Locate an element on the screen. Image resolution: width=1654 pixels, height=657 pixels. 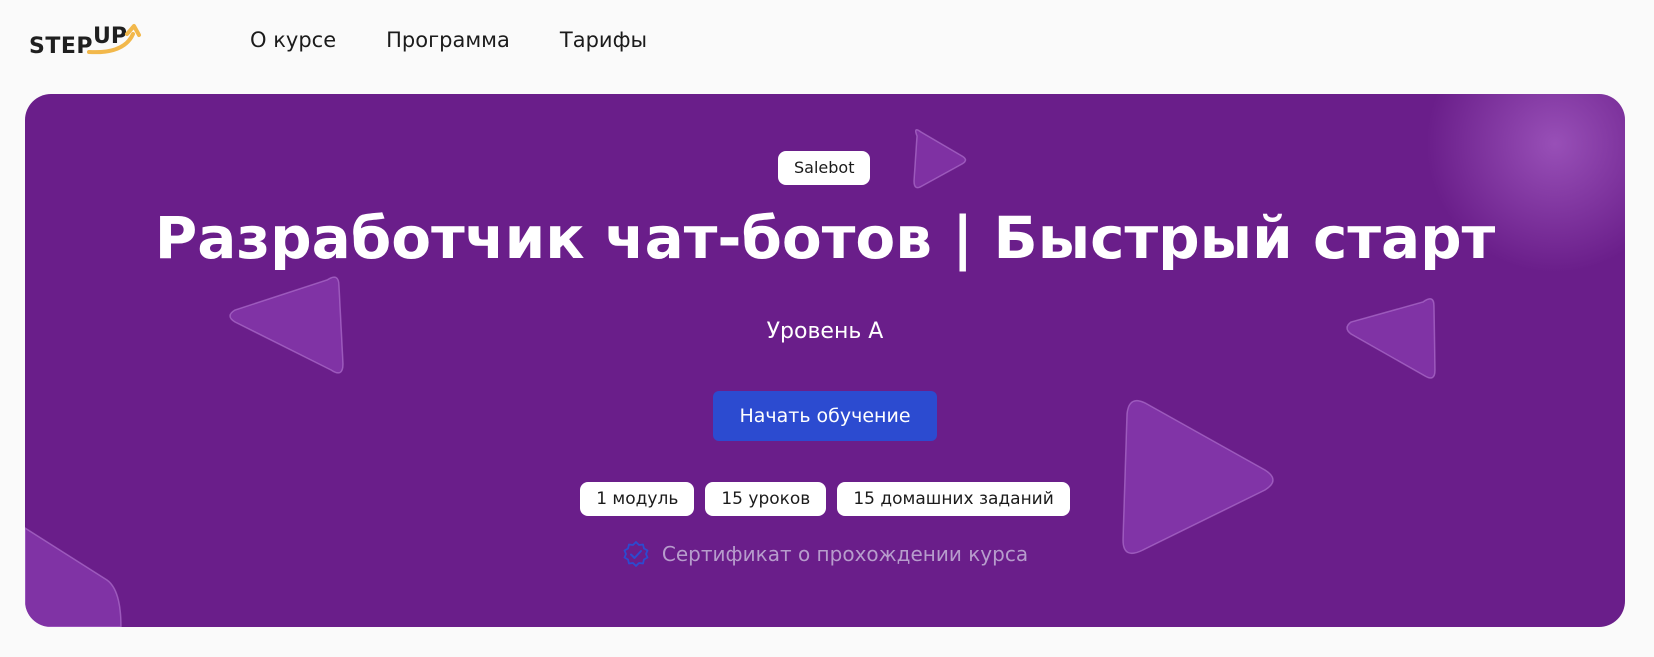
course-level: Уровень А is located at coordinates (825, 331).